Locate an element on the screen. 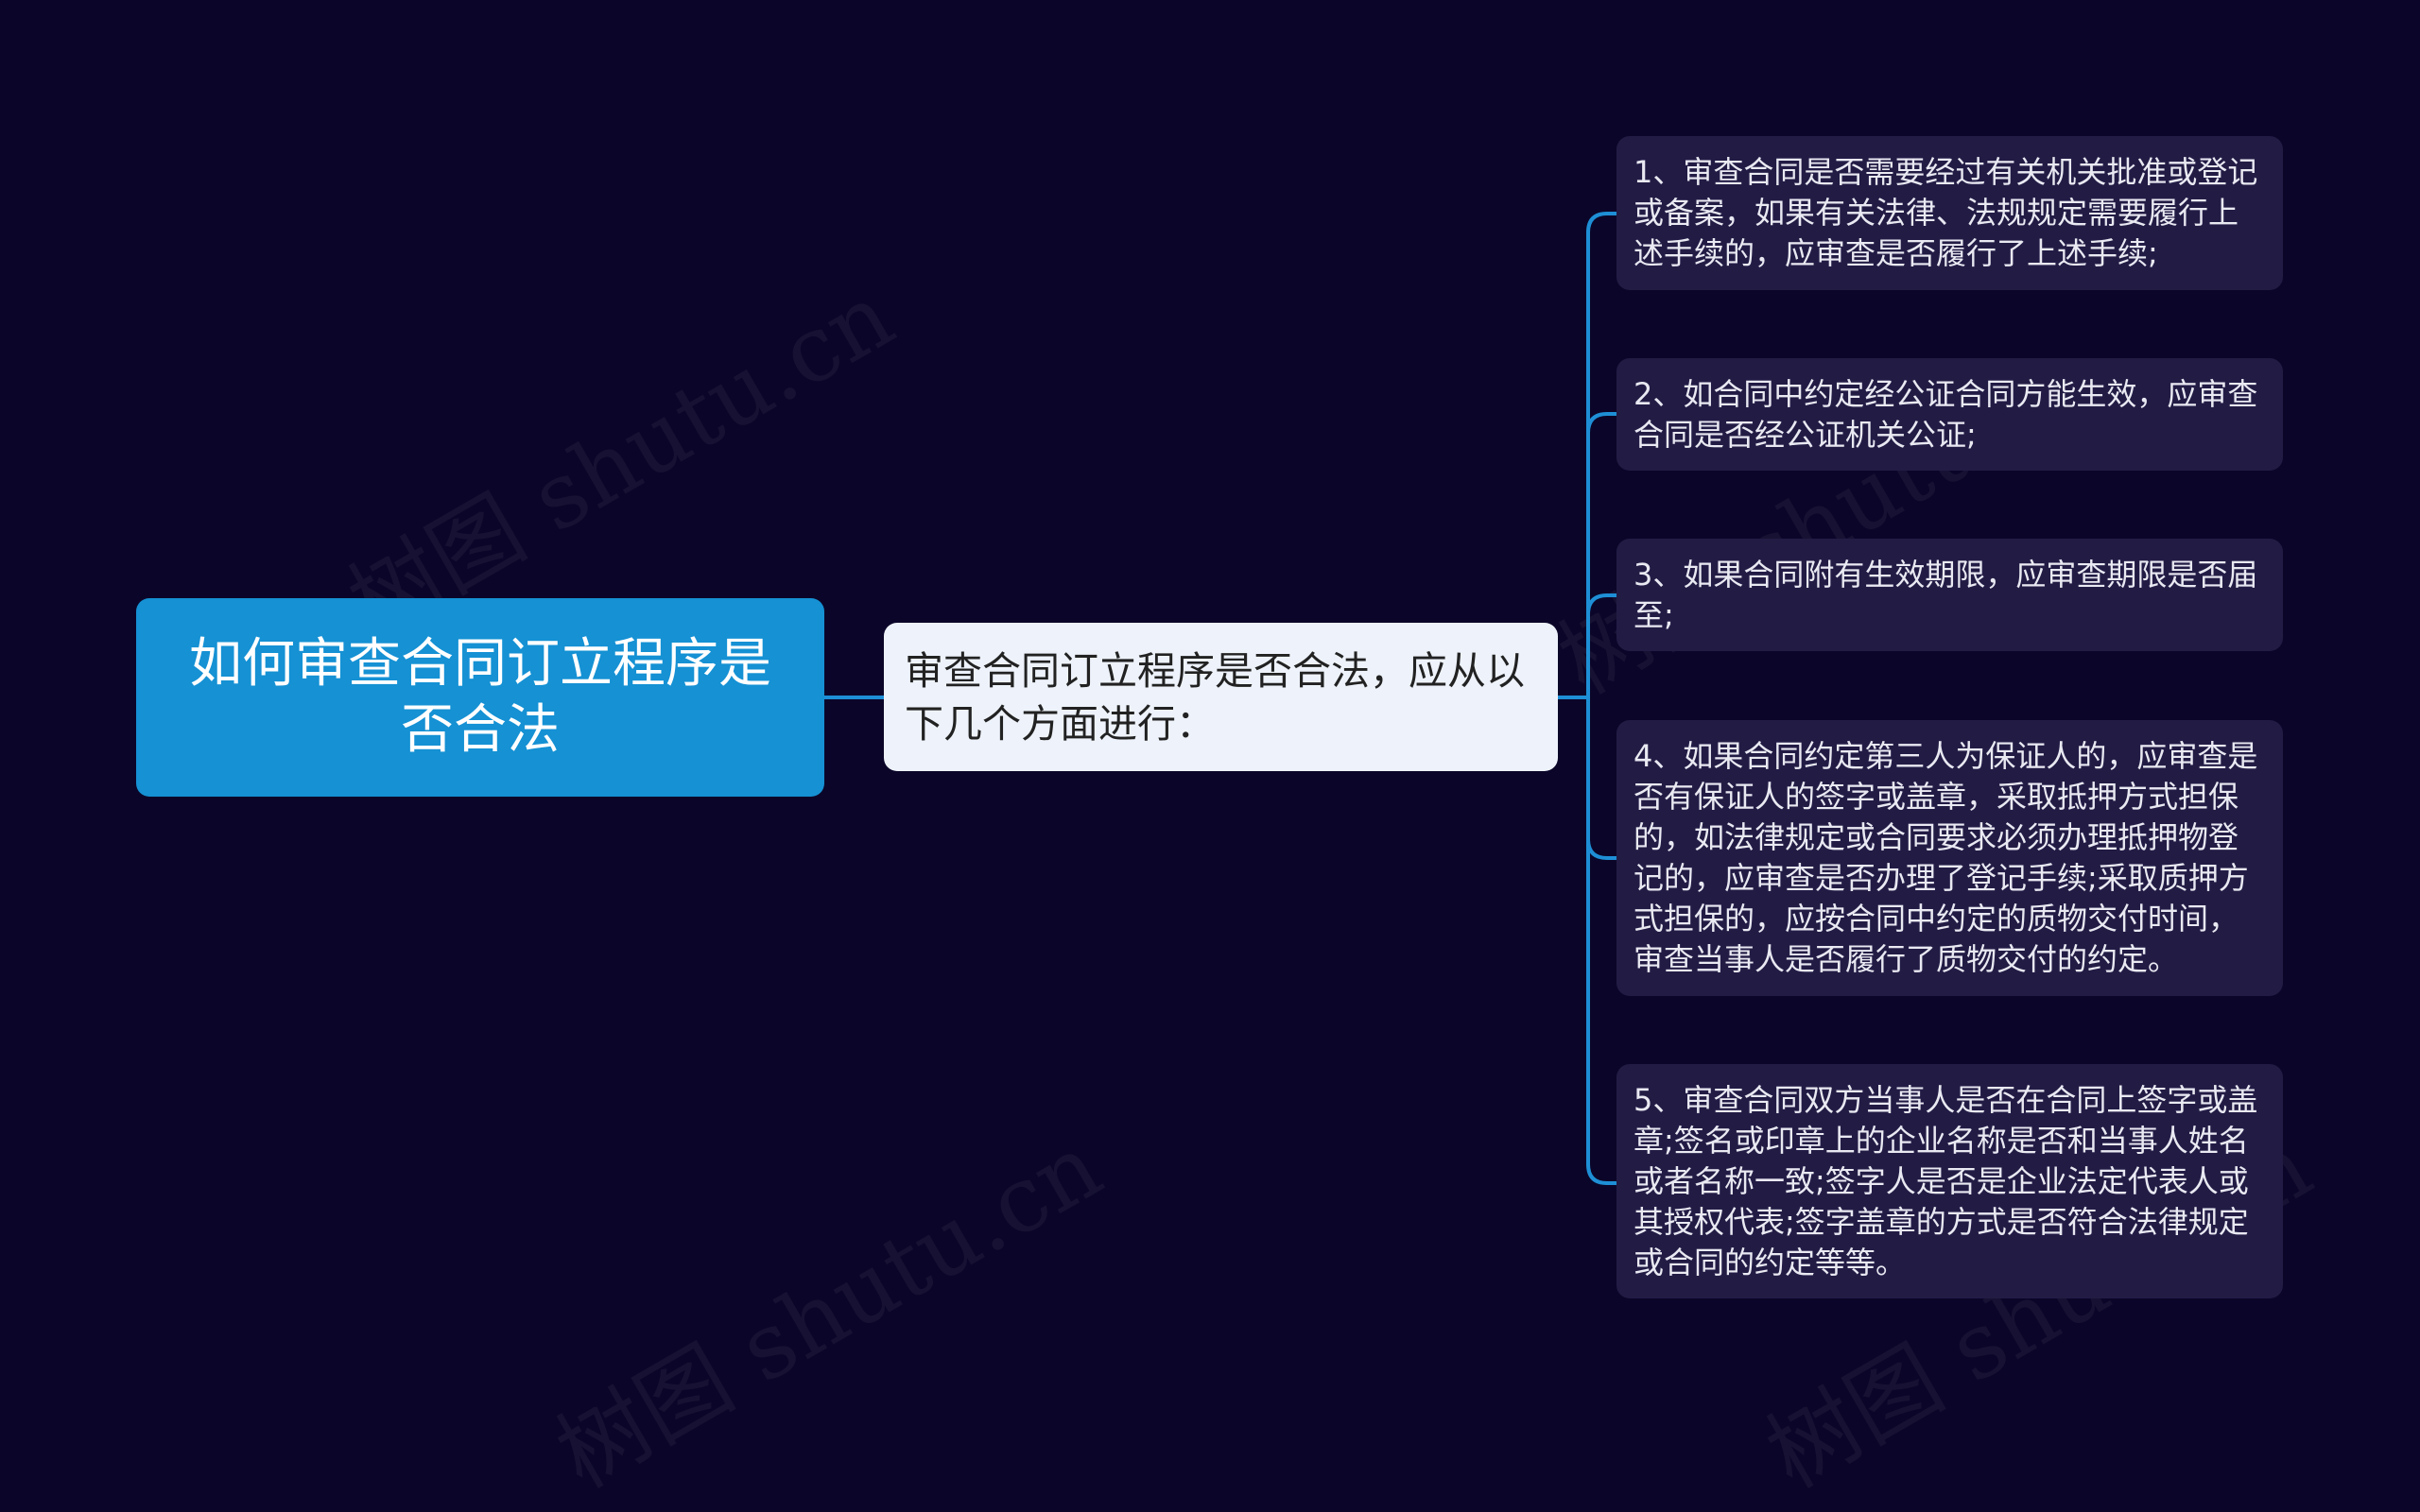 The width and height of the screenshot is (2420, 1512). sub-topic-2: 2、如合同中约定经公证合同方能生效，应审查合同是否经公证机关公证; is located at coordinates (1949, 414).